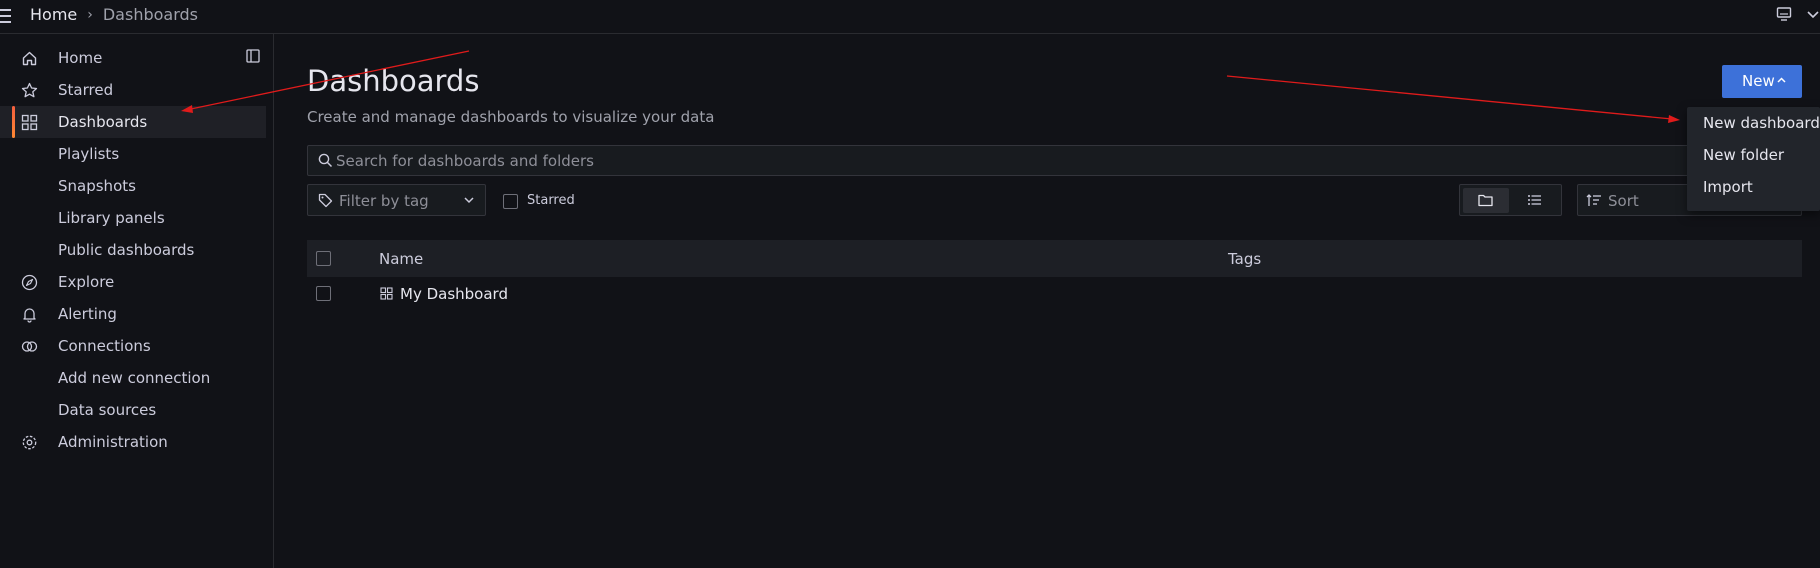  Describe the element at coordinates (53, 14) in the screenshot. I see `breadcrumb-home: Home` at that location.